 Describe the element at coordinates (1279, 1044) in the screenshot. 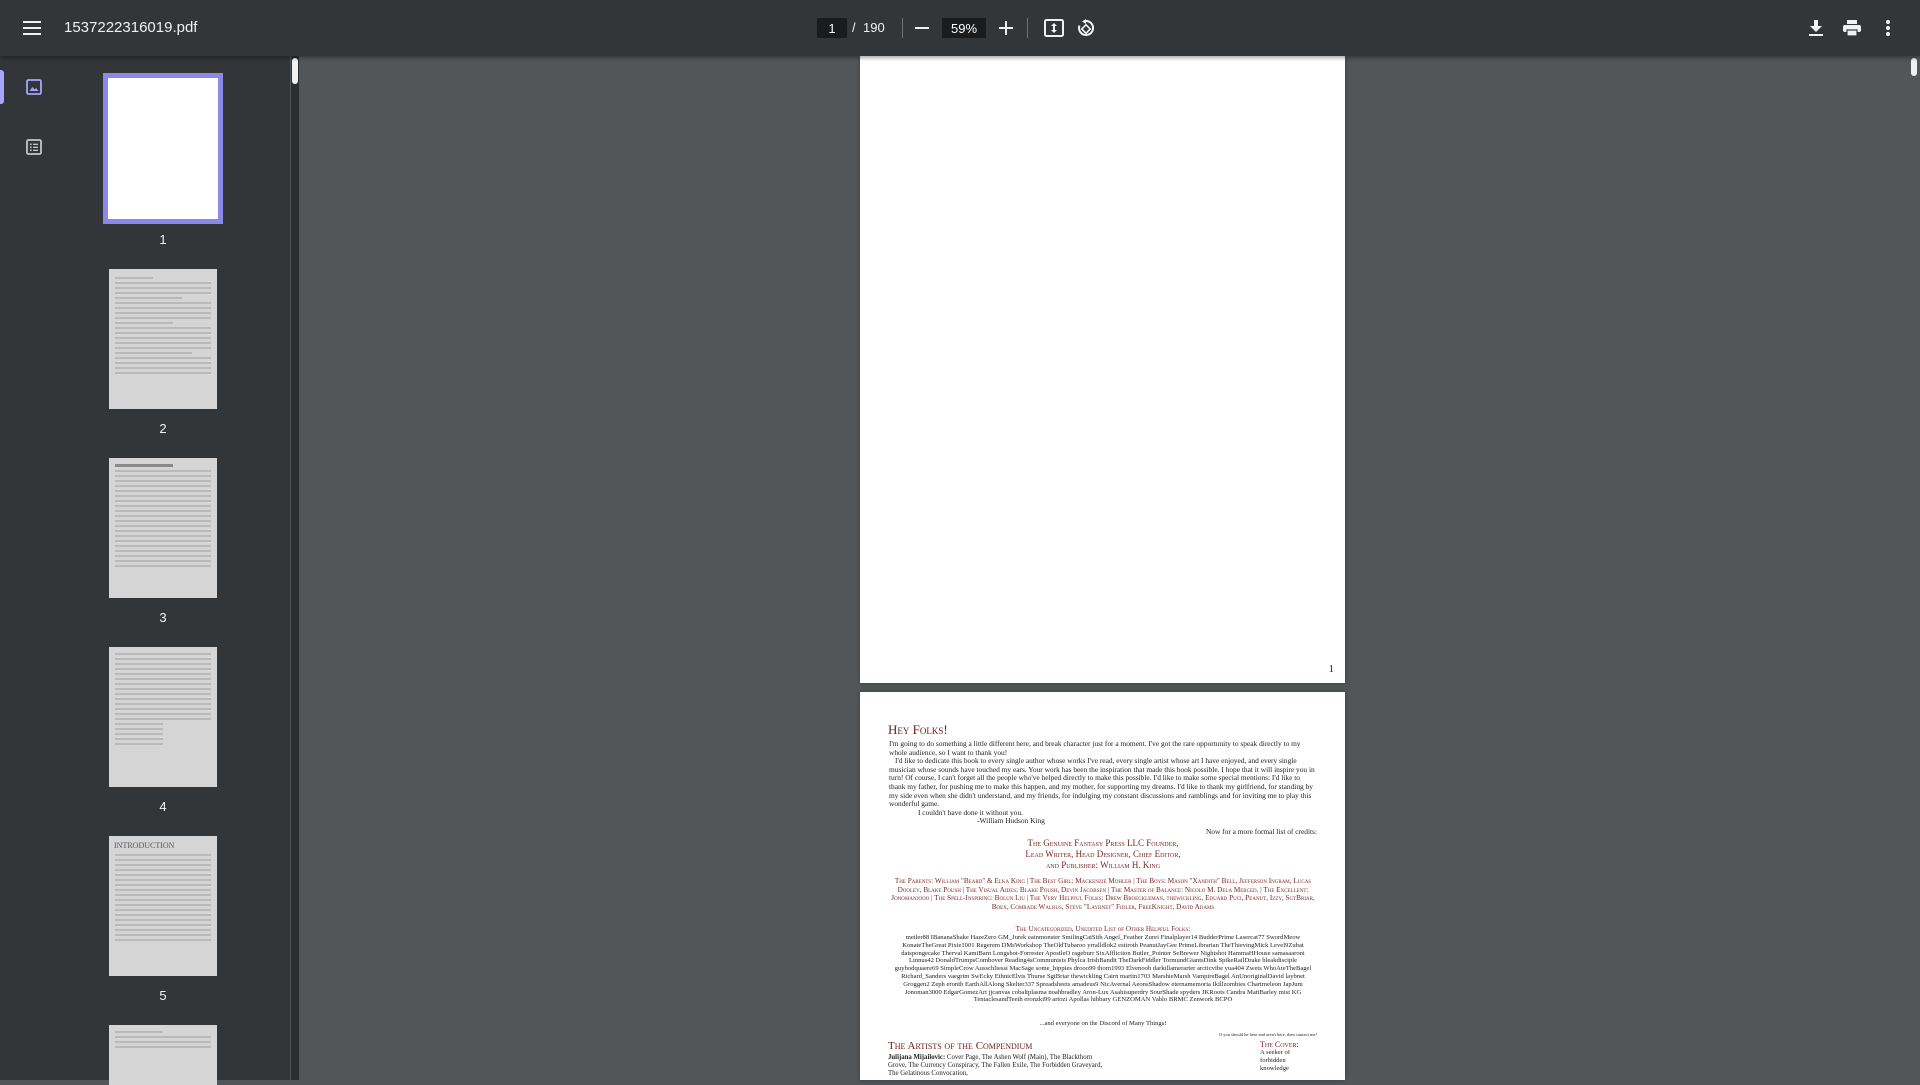

I see `cover-heading: The Cover:` at that location.